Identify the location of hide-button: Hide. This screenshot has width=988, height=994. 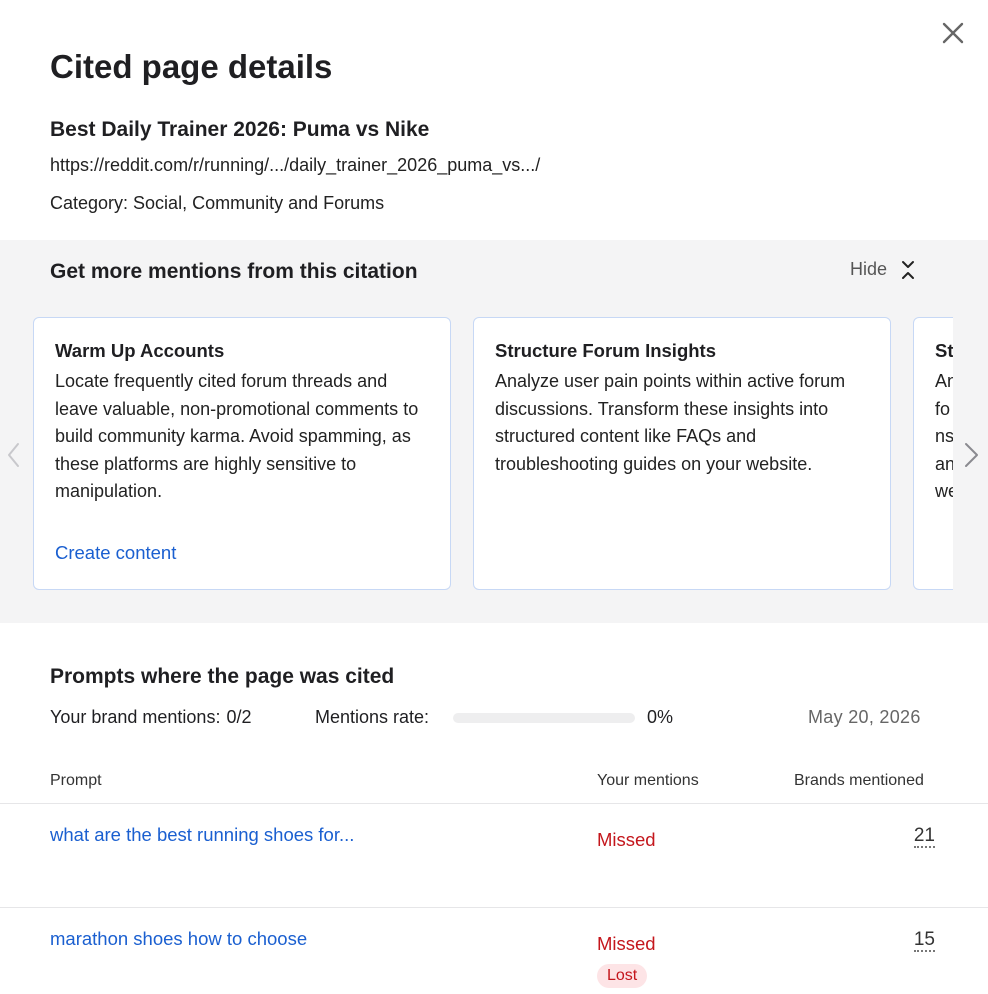
(882, 269).